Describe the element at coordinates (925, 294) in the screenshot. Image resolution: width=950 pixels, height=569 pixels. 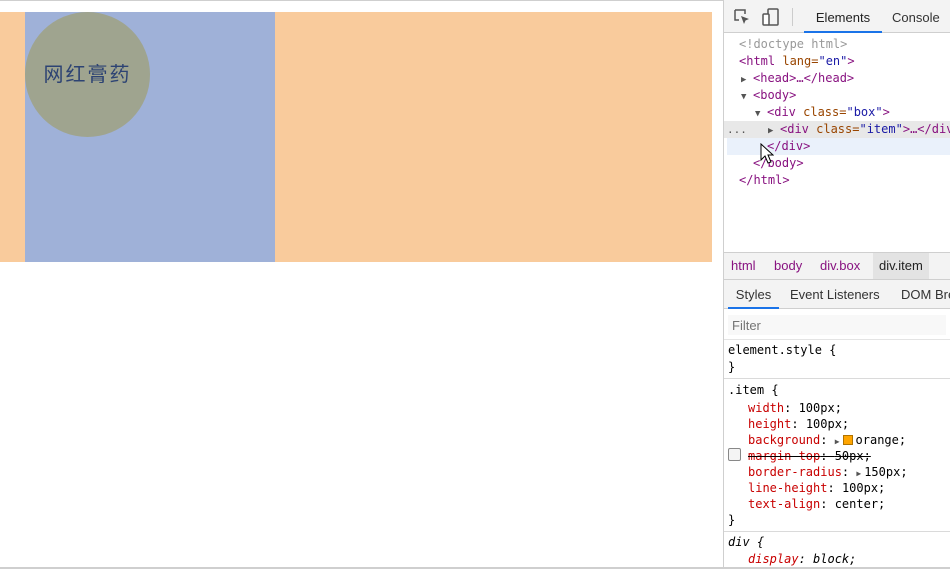
I see `tab-dom-breakpoints: DOM Breakpoints` at that location.